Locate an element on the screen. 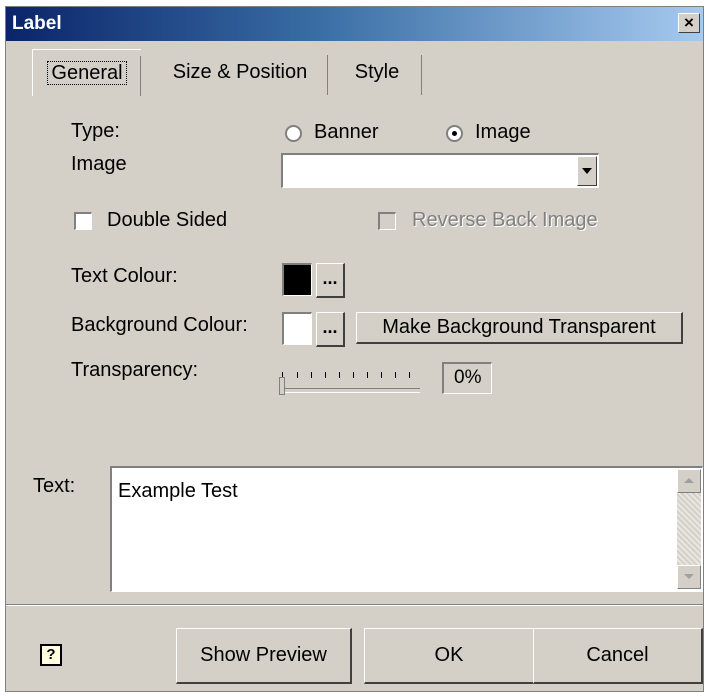 The width and height of the screenshot is (709, 696). footer-divider is located at coordinates (354, 605).